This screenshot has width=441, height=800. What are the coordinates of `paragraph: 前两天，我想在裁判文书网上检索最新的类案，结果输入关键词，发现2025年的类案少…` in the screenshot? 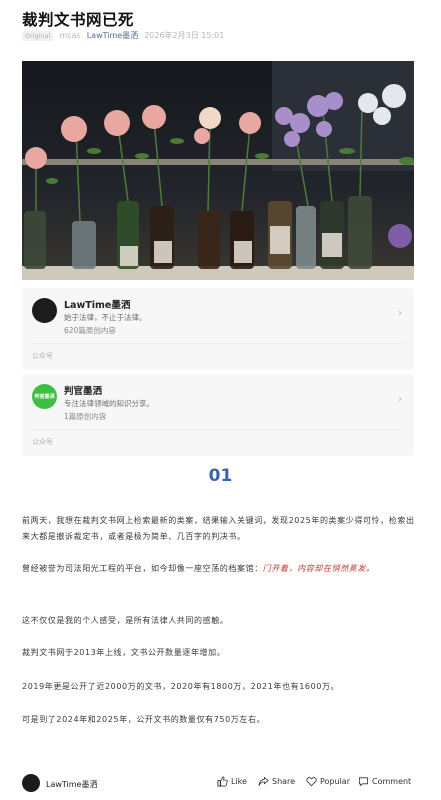 It's located at (218, 528).